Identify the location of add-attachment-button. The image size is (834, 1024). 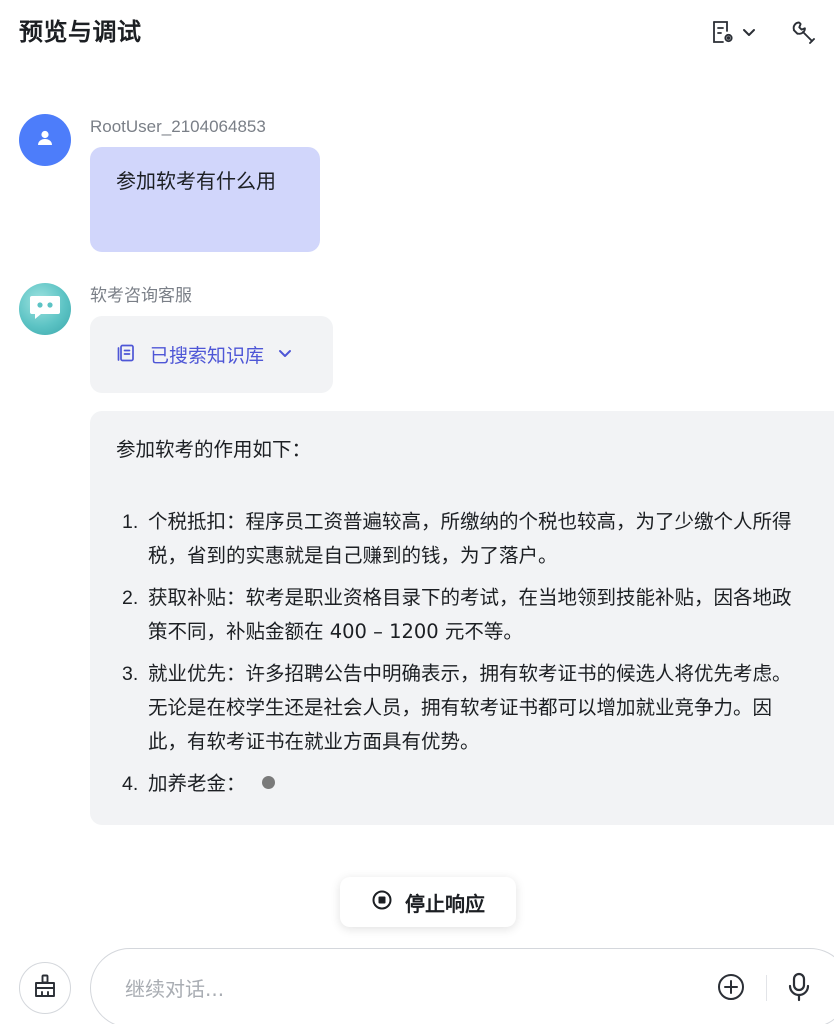
(731, 989).